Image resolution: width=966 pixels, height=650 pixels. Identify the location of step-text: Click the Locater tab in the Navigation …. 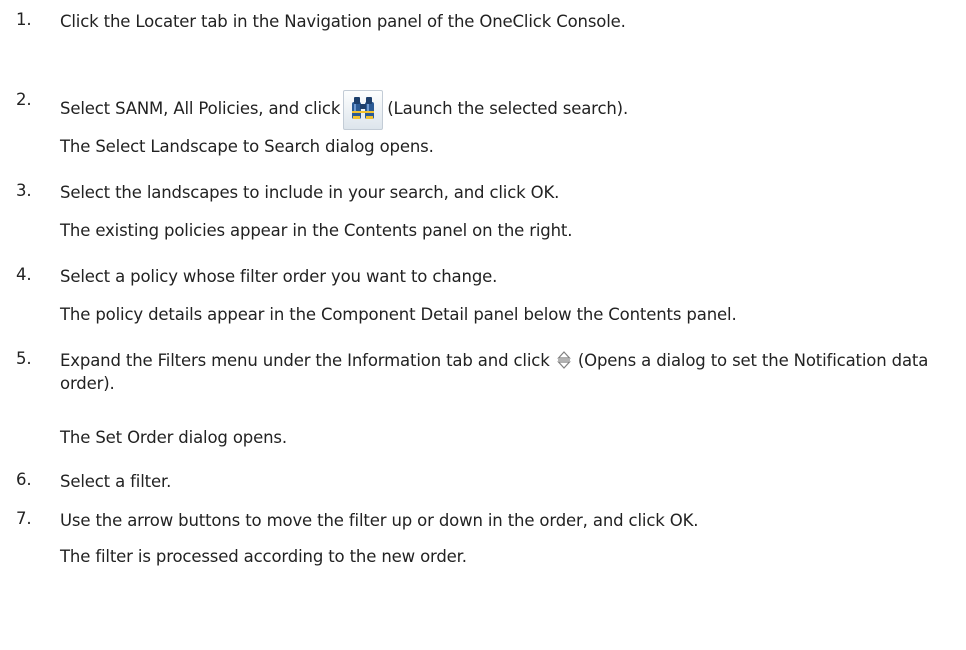
(343, 21).